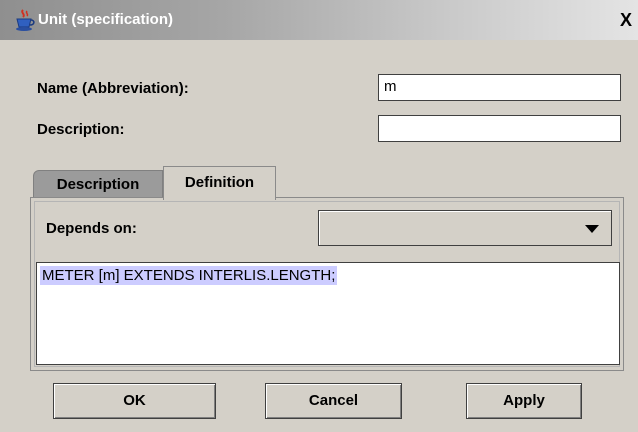  I want to click on name-label: Name (Abbreviation):, so click(113, 88).